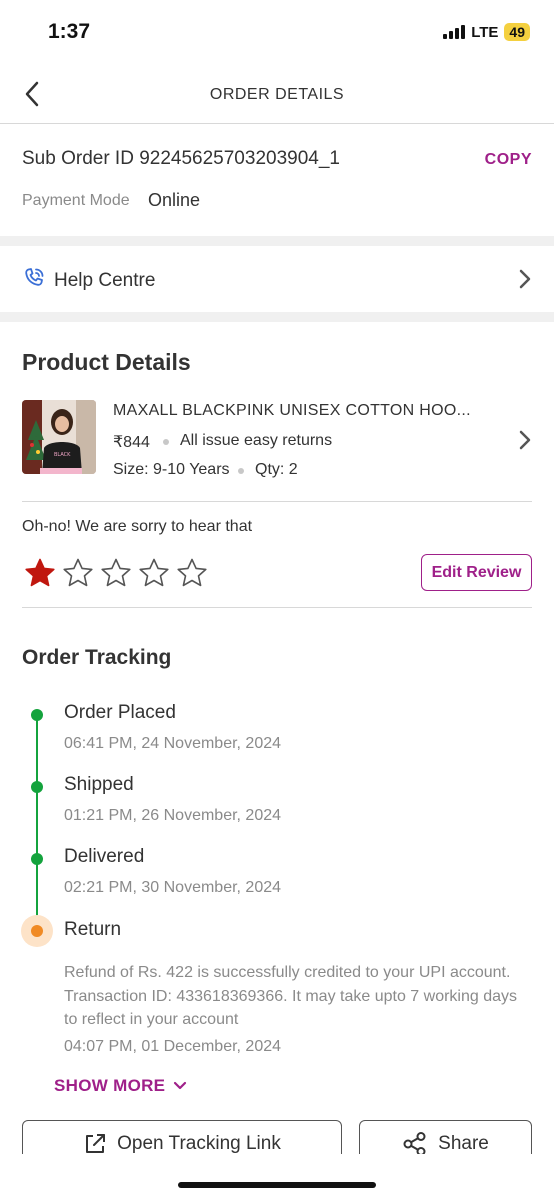 The width and height of the screenshot is (554, 1200). I want to click on step-time: 06:41 PM, 24 November, 2024, so click(173, 743).